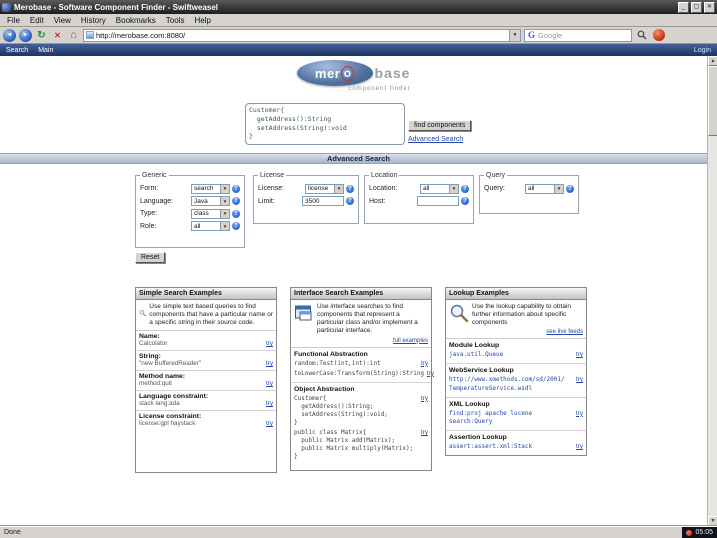 This screenshot has width=717, height=538. Describe the element at coordinates (37, 20) in the screenshot. I see `menu-edit: Edit` at that location.